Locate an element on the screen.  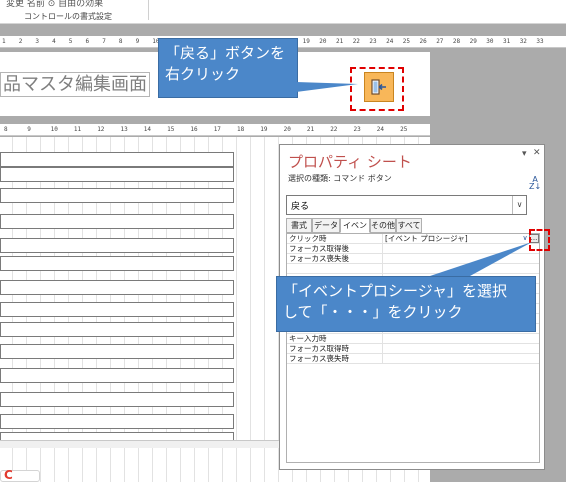
ruler-tick-label: 26 is located at coordinates (423, 41).